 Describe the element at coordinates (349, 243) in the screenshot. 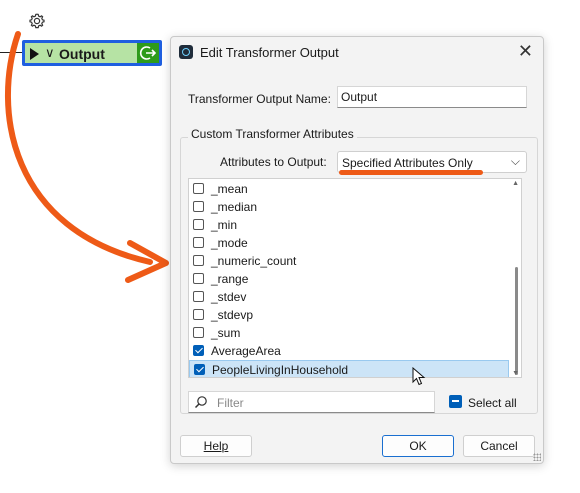

I see `list-item: _mode` at that location.